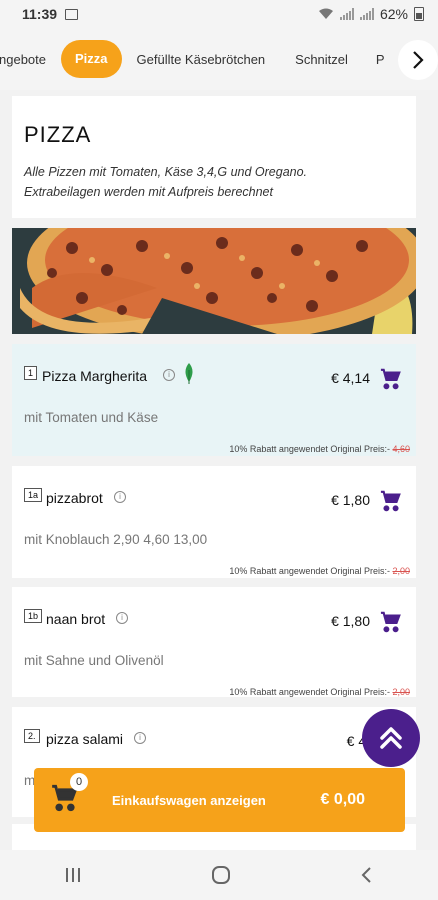  Describe the element at coordinates (73, 875) in the screenshot. I see `recent-apps-icon` at that location.